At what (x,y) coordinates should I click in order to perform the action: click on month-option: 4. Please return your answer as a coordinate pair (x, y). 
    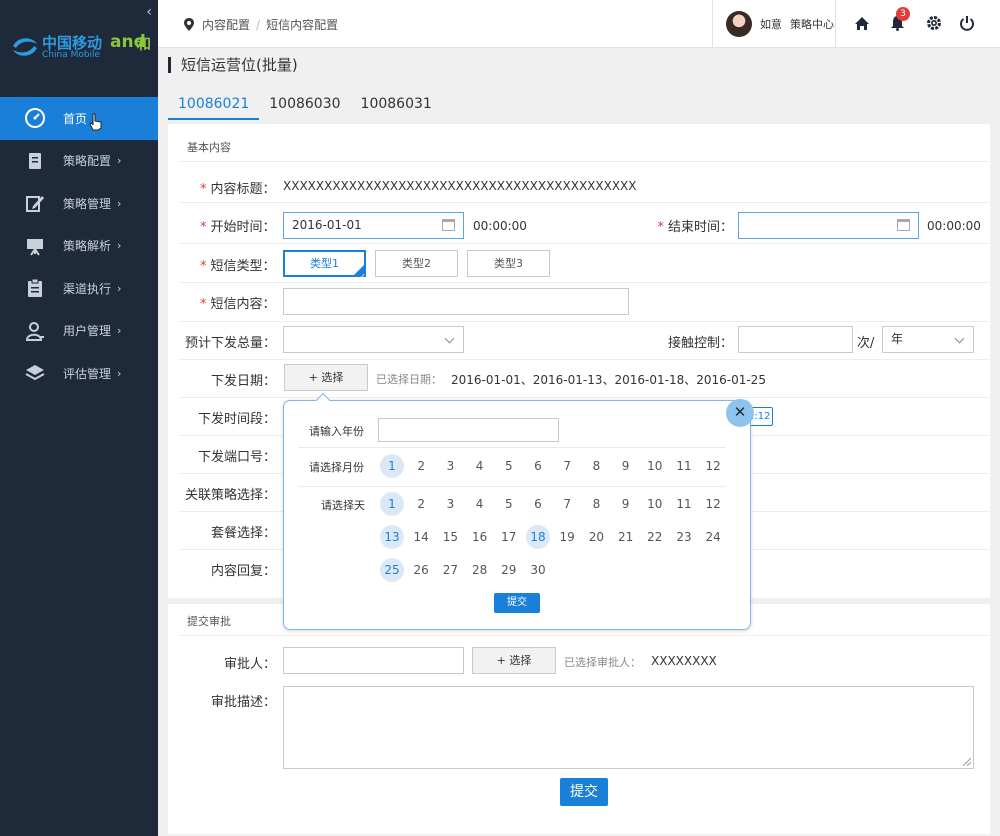
    Looking at the image, I should click on (480, 466).